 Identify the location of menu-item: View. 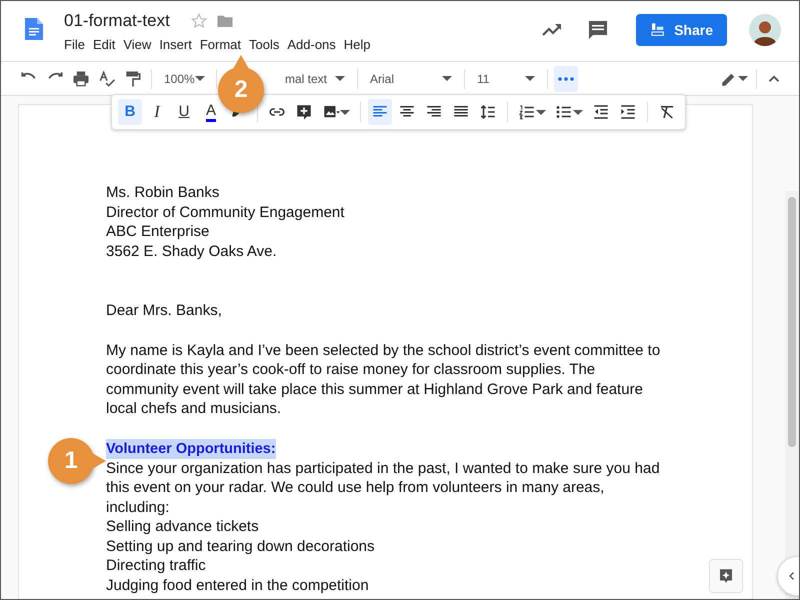
(137, 44).